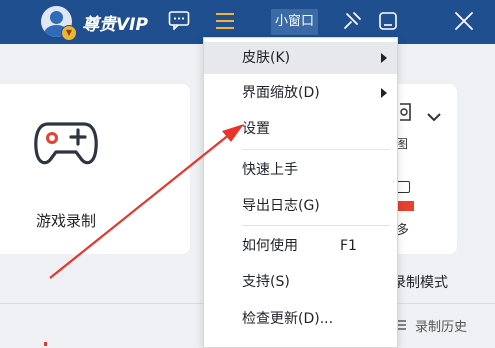 The image size is (495, 348). I want to click on vip-label: 尊贵VIP, so click(115, 22).